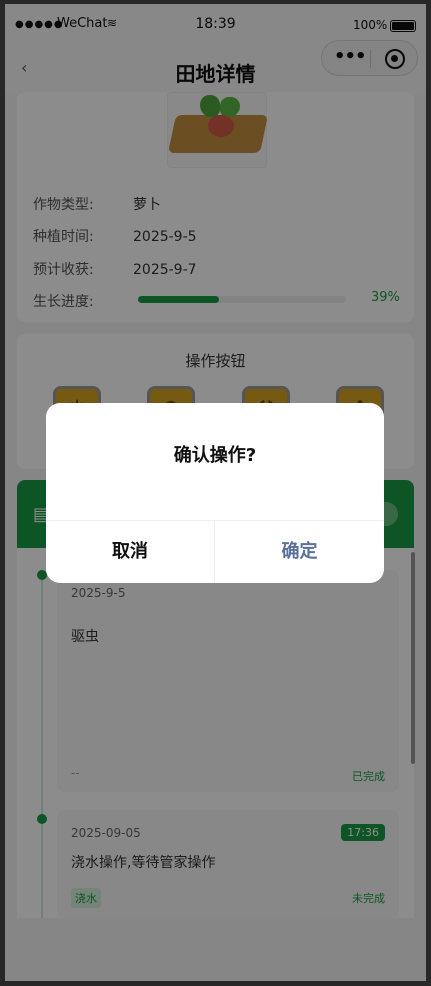 The width and height of the screenshot is (431, 986). I want to click on dialog-title: 确认操作?, so click(215, 455).